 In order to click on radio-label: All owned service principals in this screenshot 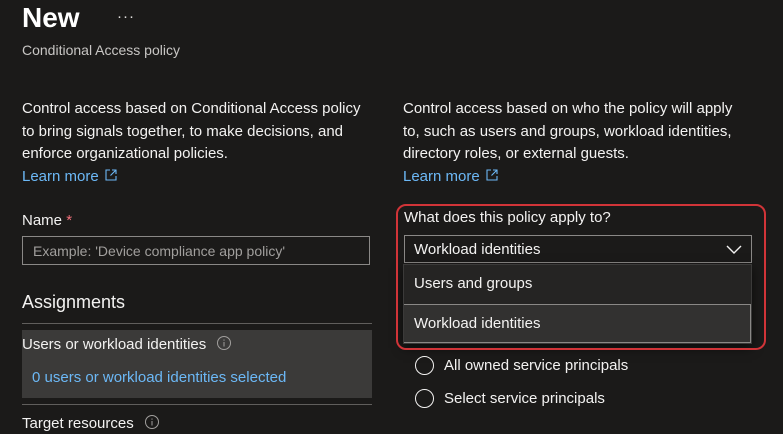, I will do `click(536, 365)`.